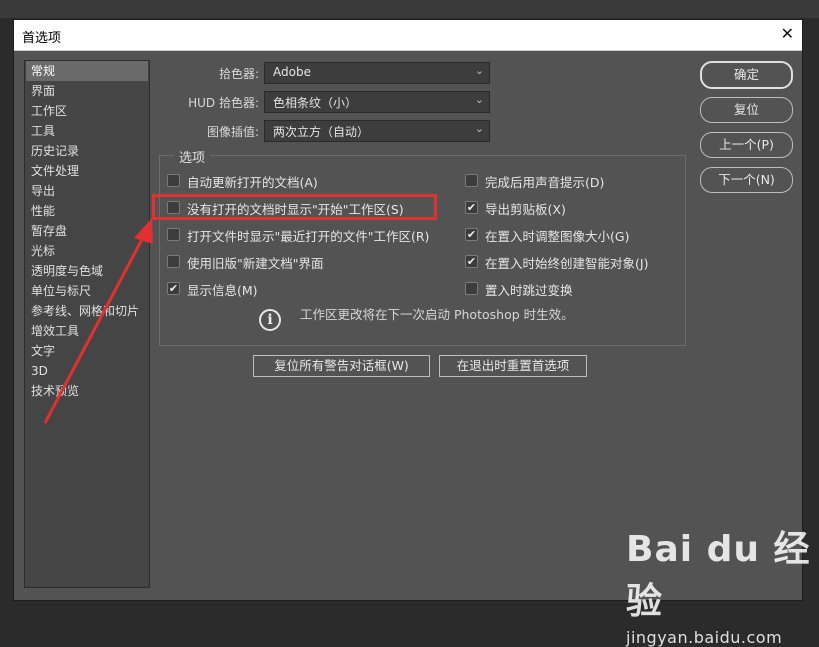 This screenshot has height=647, width=819. What do you see at coordinates (557, 236) in the screenshot?
I see `checkbox-label: 在置入时调整图像大小(G)` at bounding box center [557, 236].